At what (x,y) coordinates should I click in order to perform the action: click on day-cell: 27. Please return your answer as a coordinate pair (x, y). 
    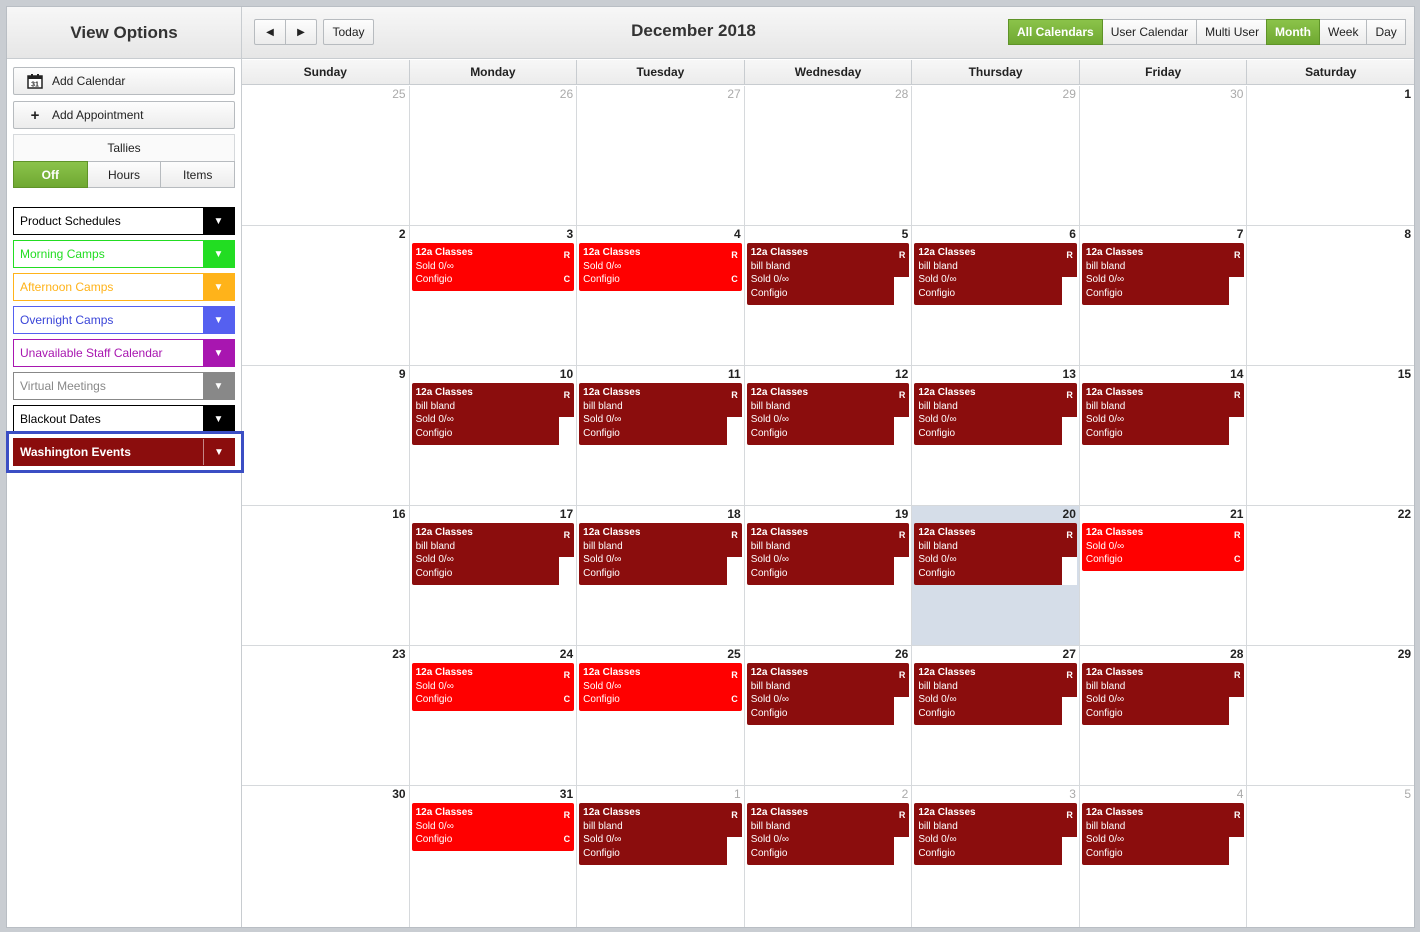
    Looking at the image, I should click on (661, 155).